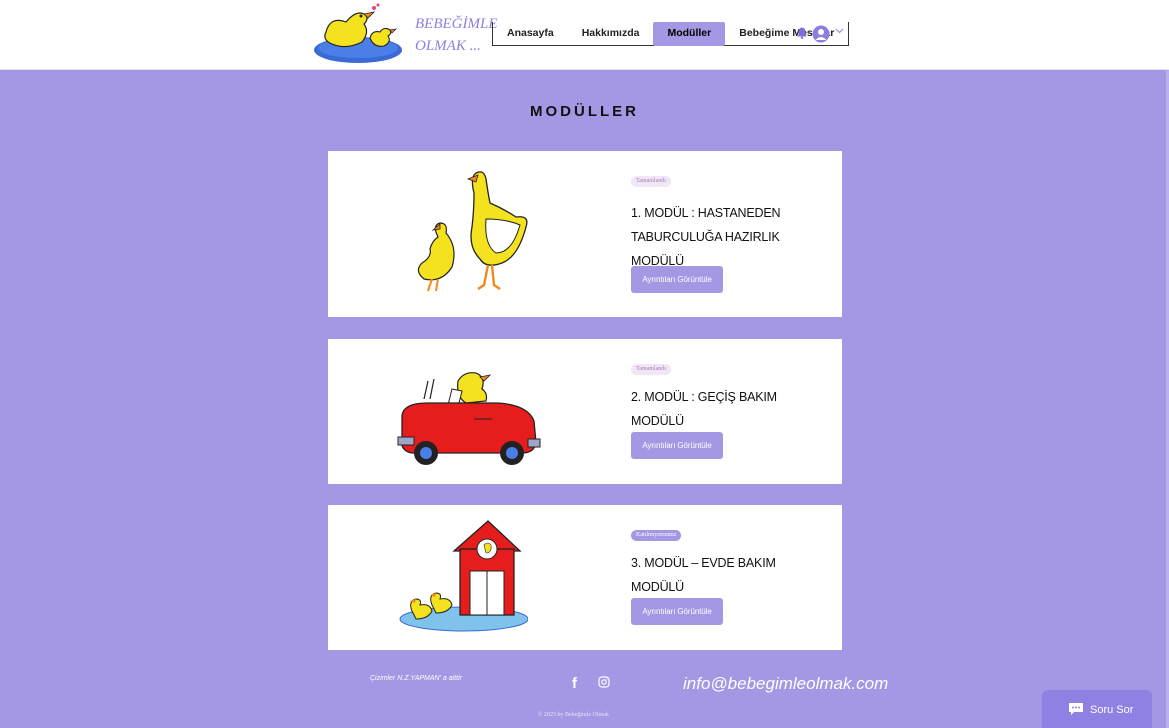  I want to click on module-2-status-badge: Tamamlandı, so click(651, 369).